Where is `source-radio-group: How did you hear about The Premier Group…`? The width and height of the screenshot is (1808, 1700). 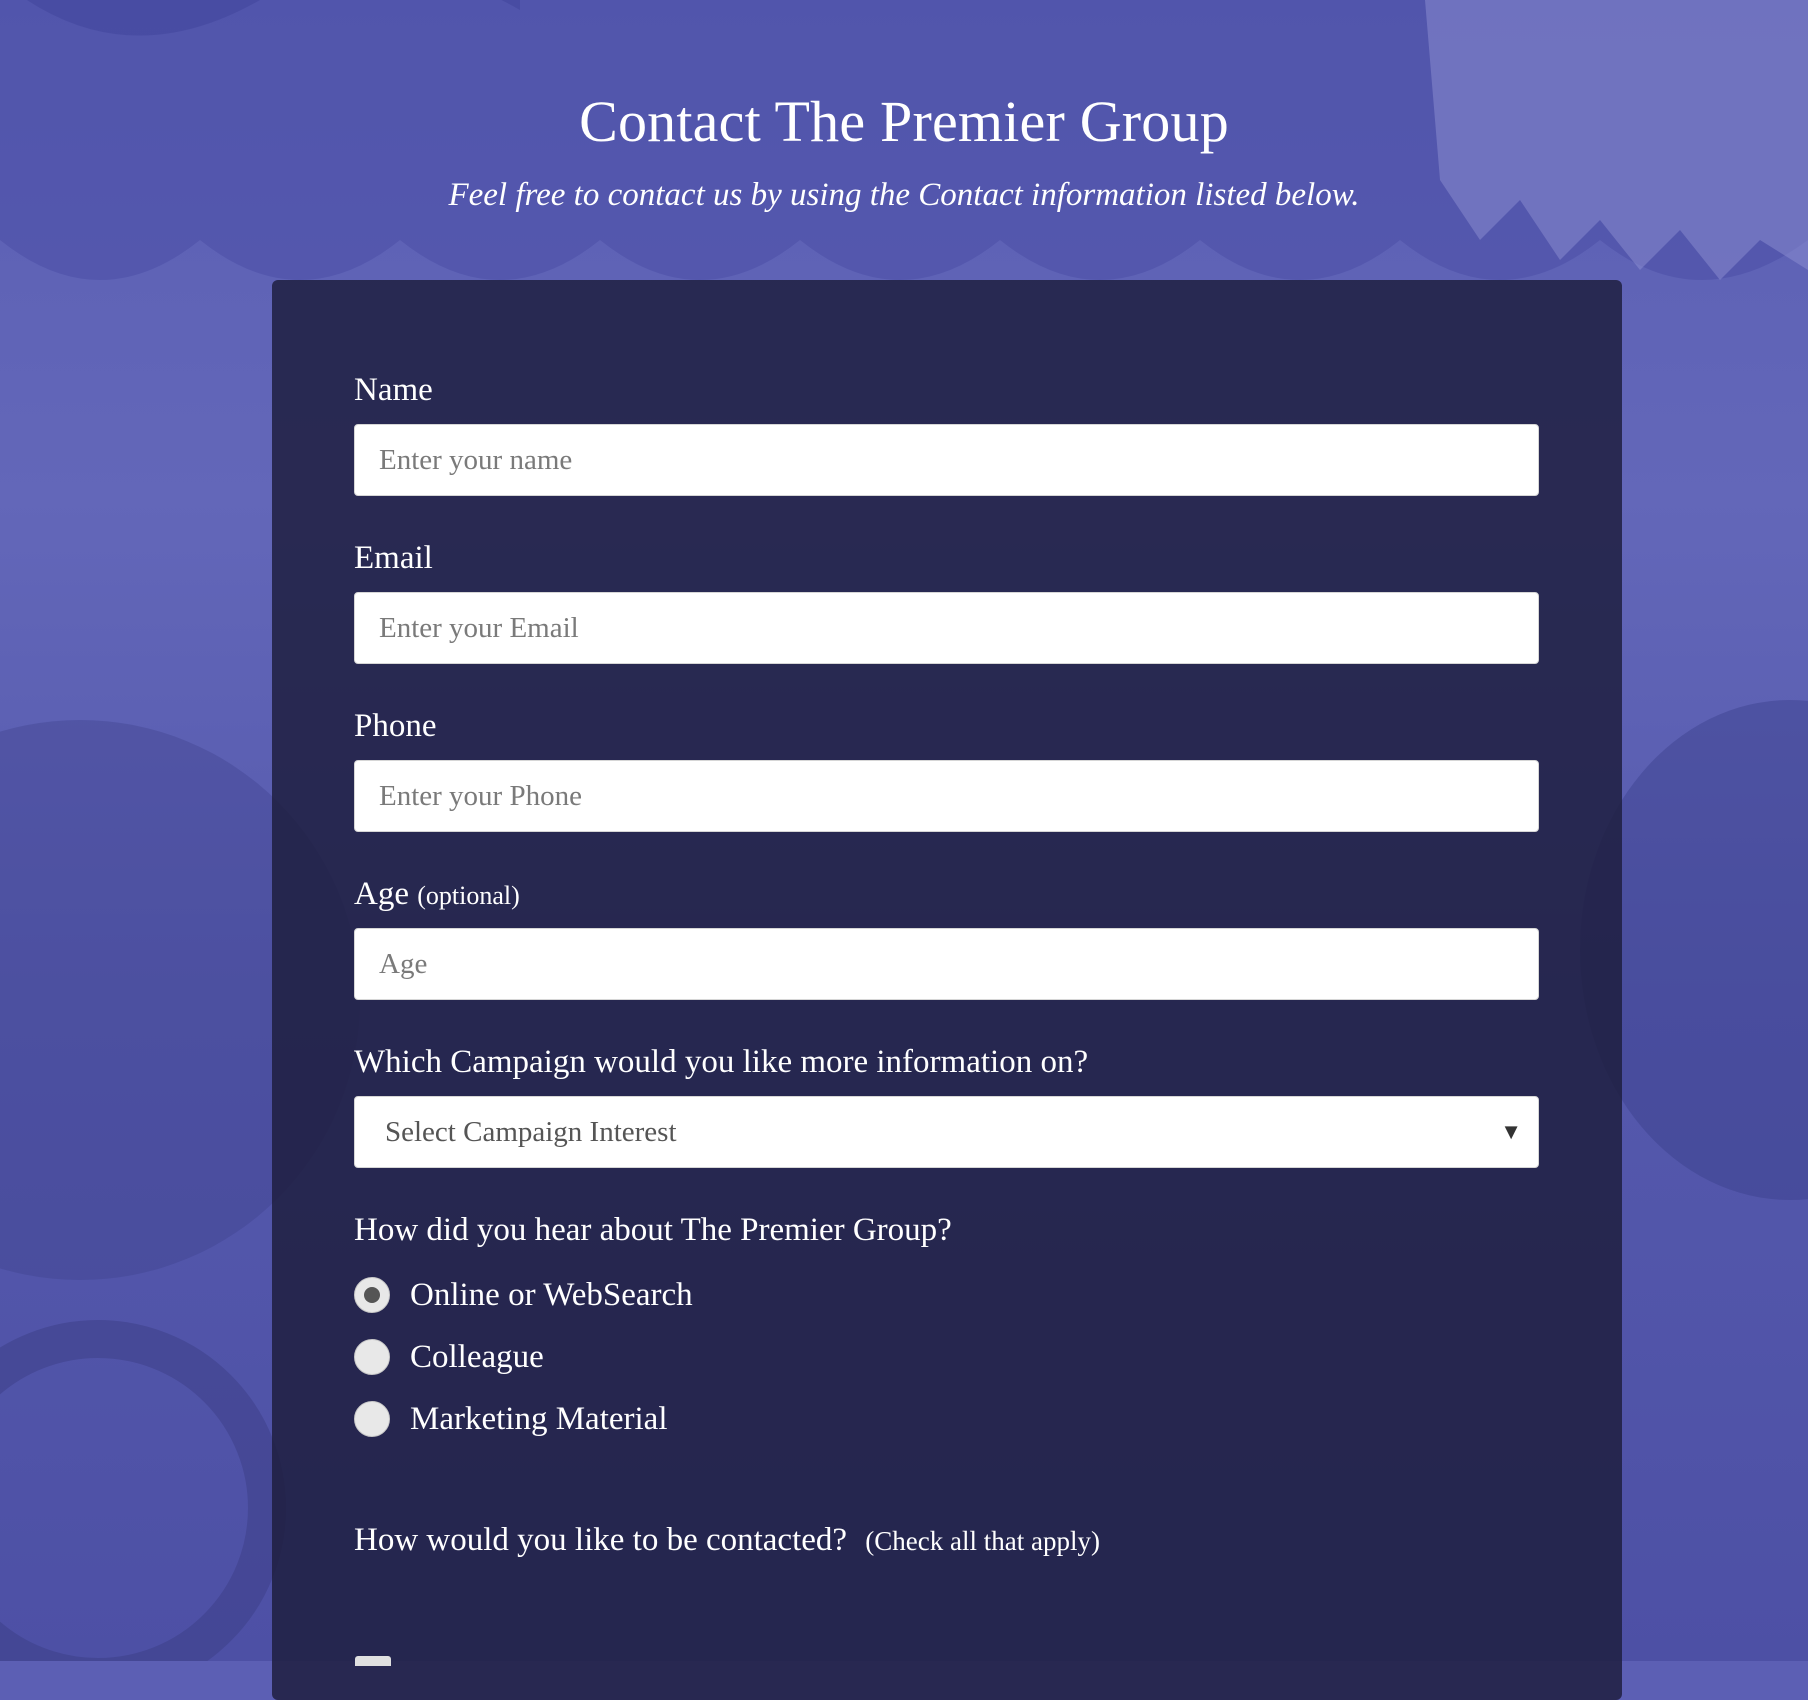 source-radio-group: How did you hear about The Premier Group… is located at coordinates (946, 1330).